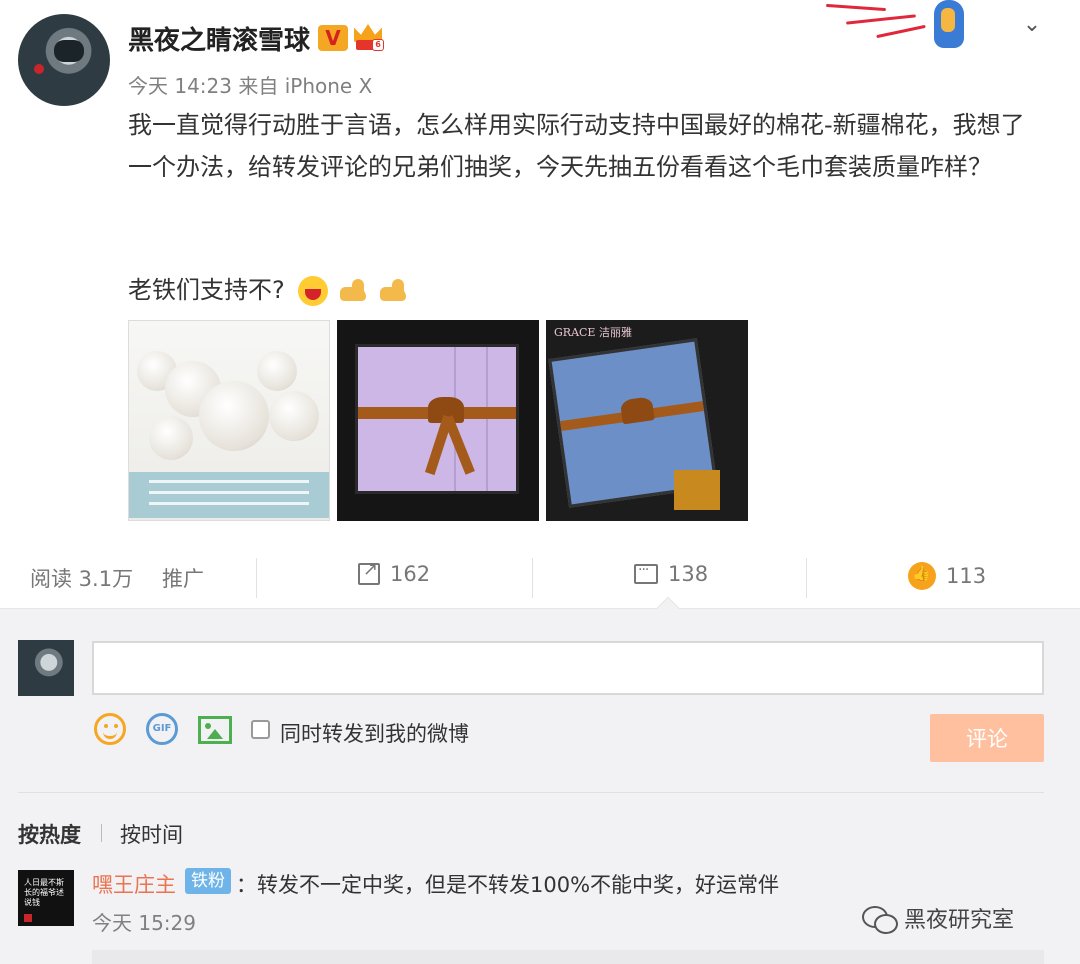 The image size is (1080, 964). What do you see at coordinates (688, 574) in the screenshot?
I see `comment-count: 138` at bounding box center [688, 574].